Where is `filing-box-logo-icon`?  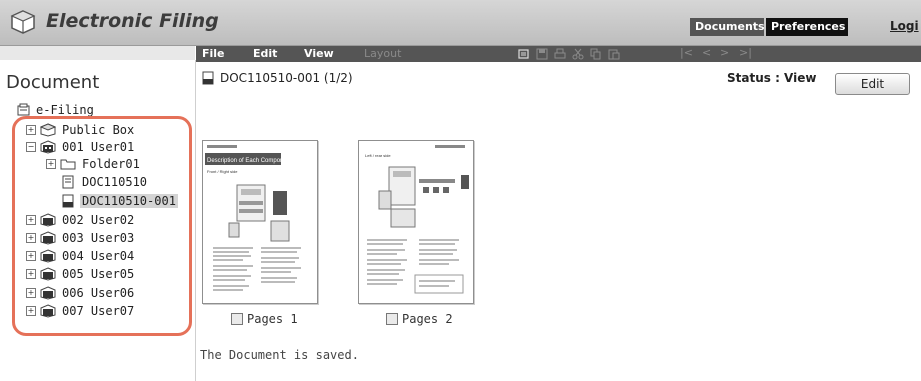 filing-box-logo-icon is located at coordinates (23, 22).